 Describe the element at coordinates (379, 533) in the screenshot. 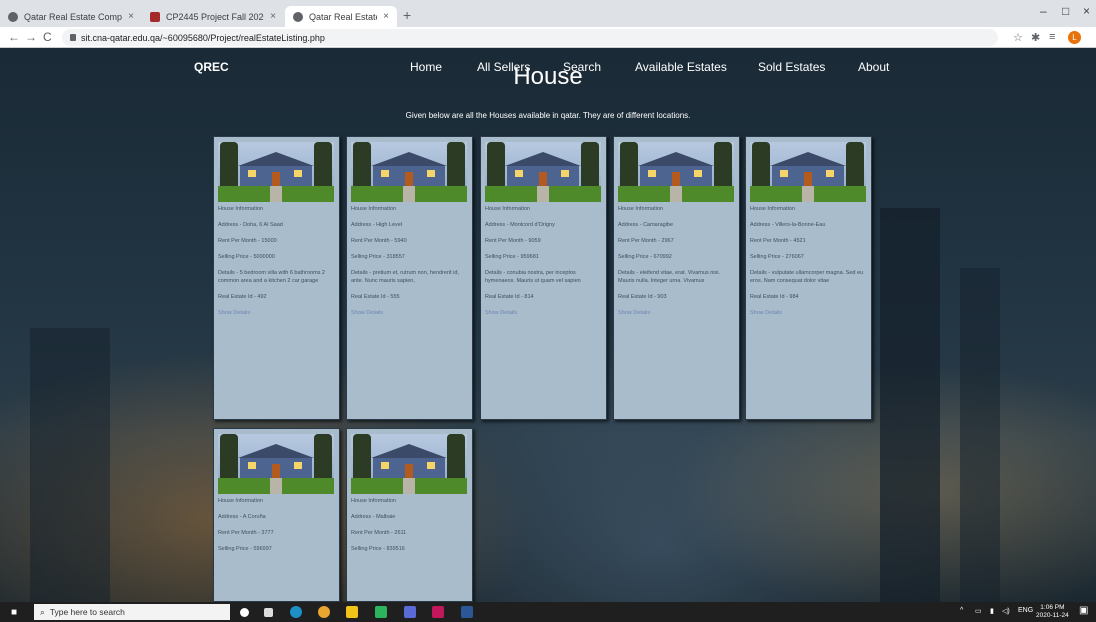

I see `listing-rent: Rent Per Month - 2611` at that location.